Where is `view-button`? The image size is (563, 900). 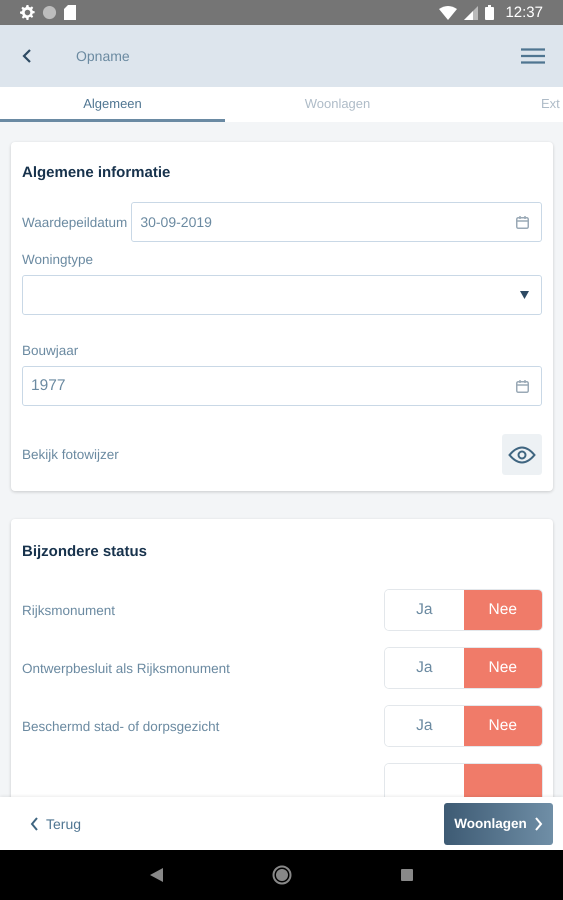 view-button is located at coordinates (522, 454).